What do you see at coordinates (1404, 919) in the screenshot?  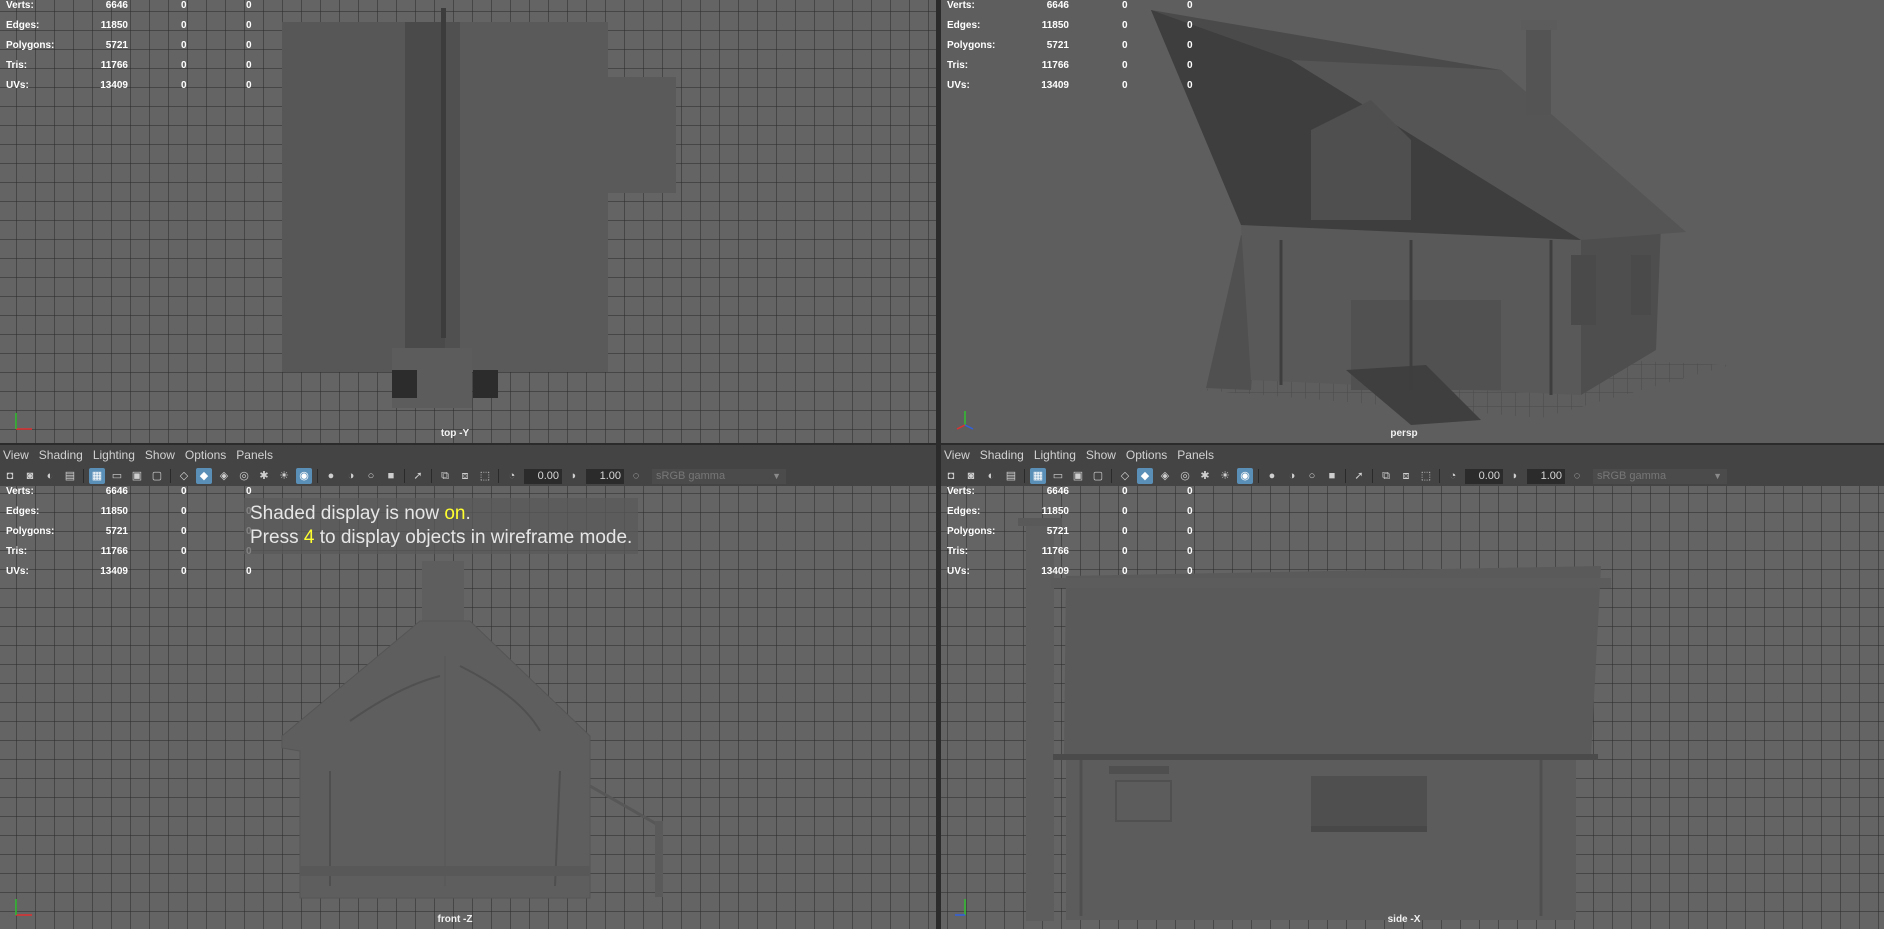 I see `camera-label-side: side -X` at bounding box center [1404, 919].